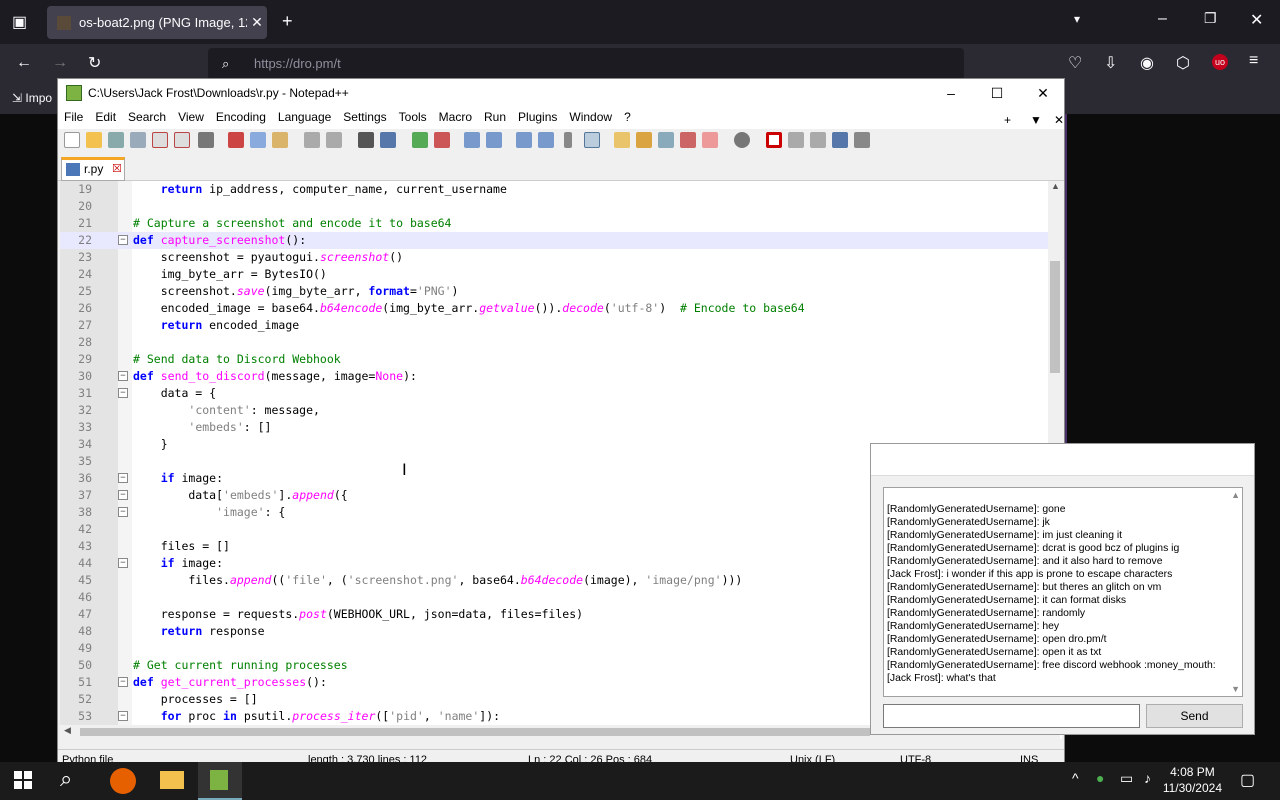 Image resolution: width=1280 pixels, height=800 pixels. Describe the element at coordinates (258, 140) in the screenshot. I see `copy-icon` at that location.